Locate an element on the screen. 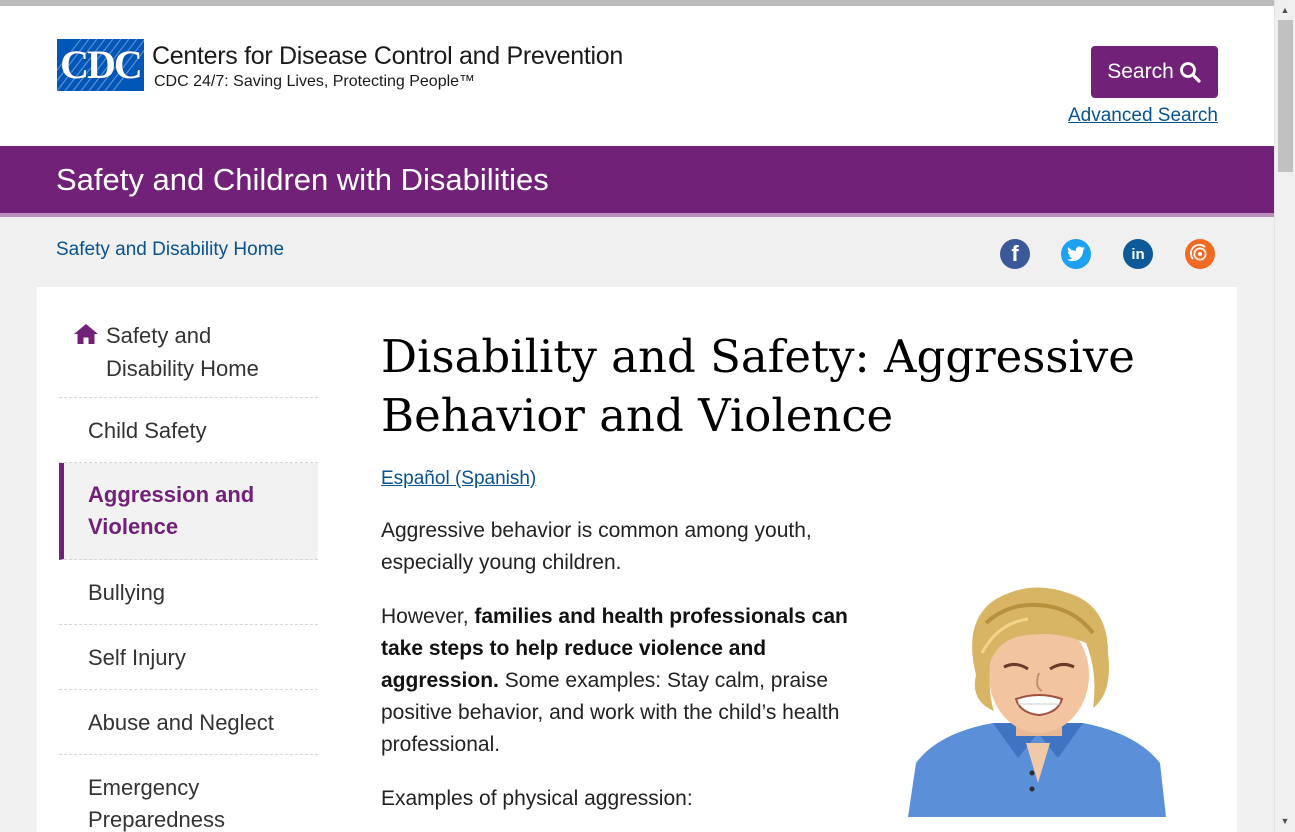  syndicate-icon is located at coordinates (1200, 254).